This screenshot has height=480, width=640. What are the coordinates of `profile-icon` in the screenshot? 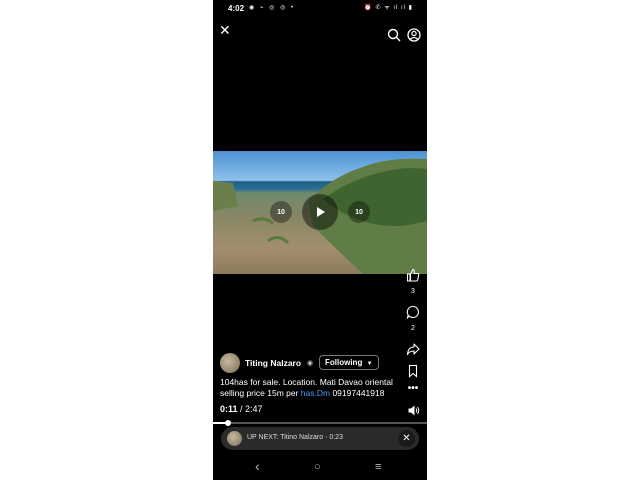 It's located at (414, 35).